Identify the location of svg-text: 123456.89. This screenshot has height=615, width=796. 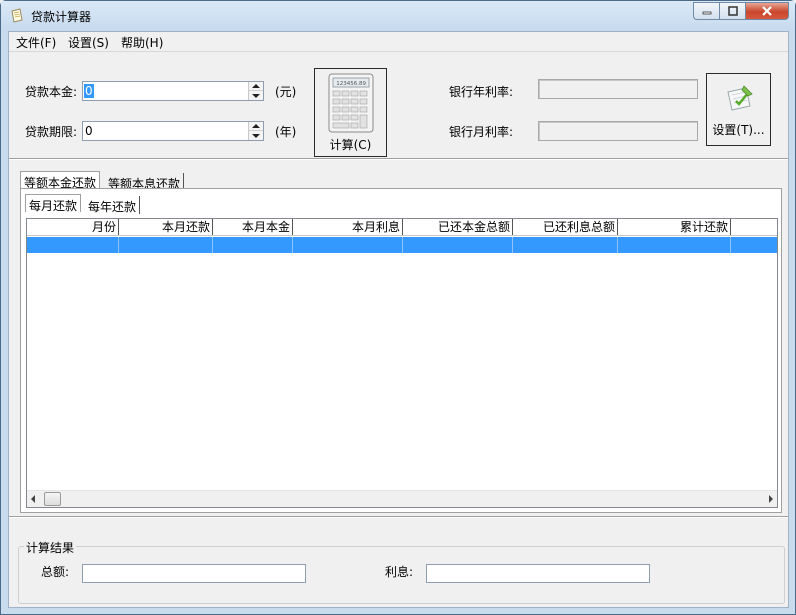
(351, 84).